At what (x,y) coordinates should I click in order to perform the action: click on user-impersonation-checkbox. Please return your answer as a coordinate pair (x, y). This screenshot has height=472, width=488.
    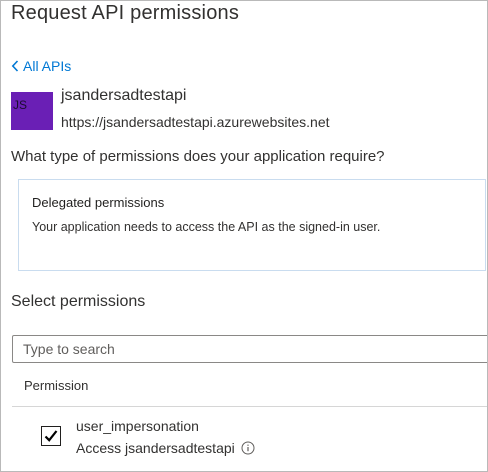
    Looking at the image, I should click on (51, 436).